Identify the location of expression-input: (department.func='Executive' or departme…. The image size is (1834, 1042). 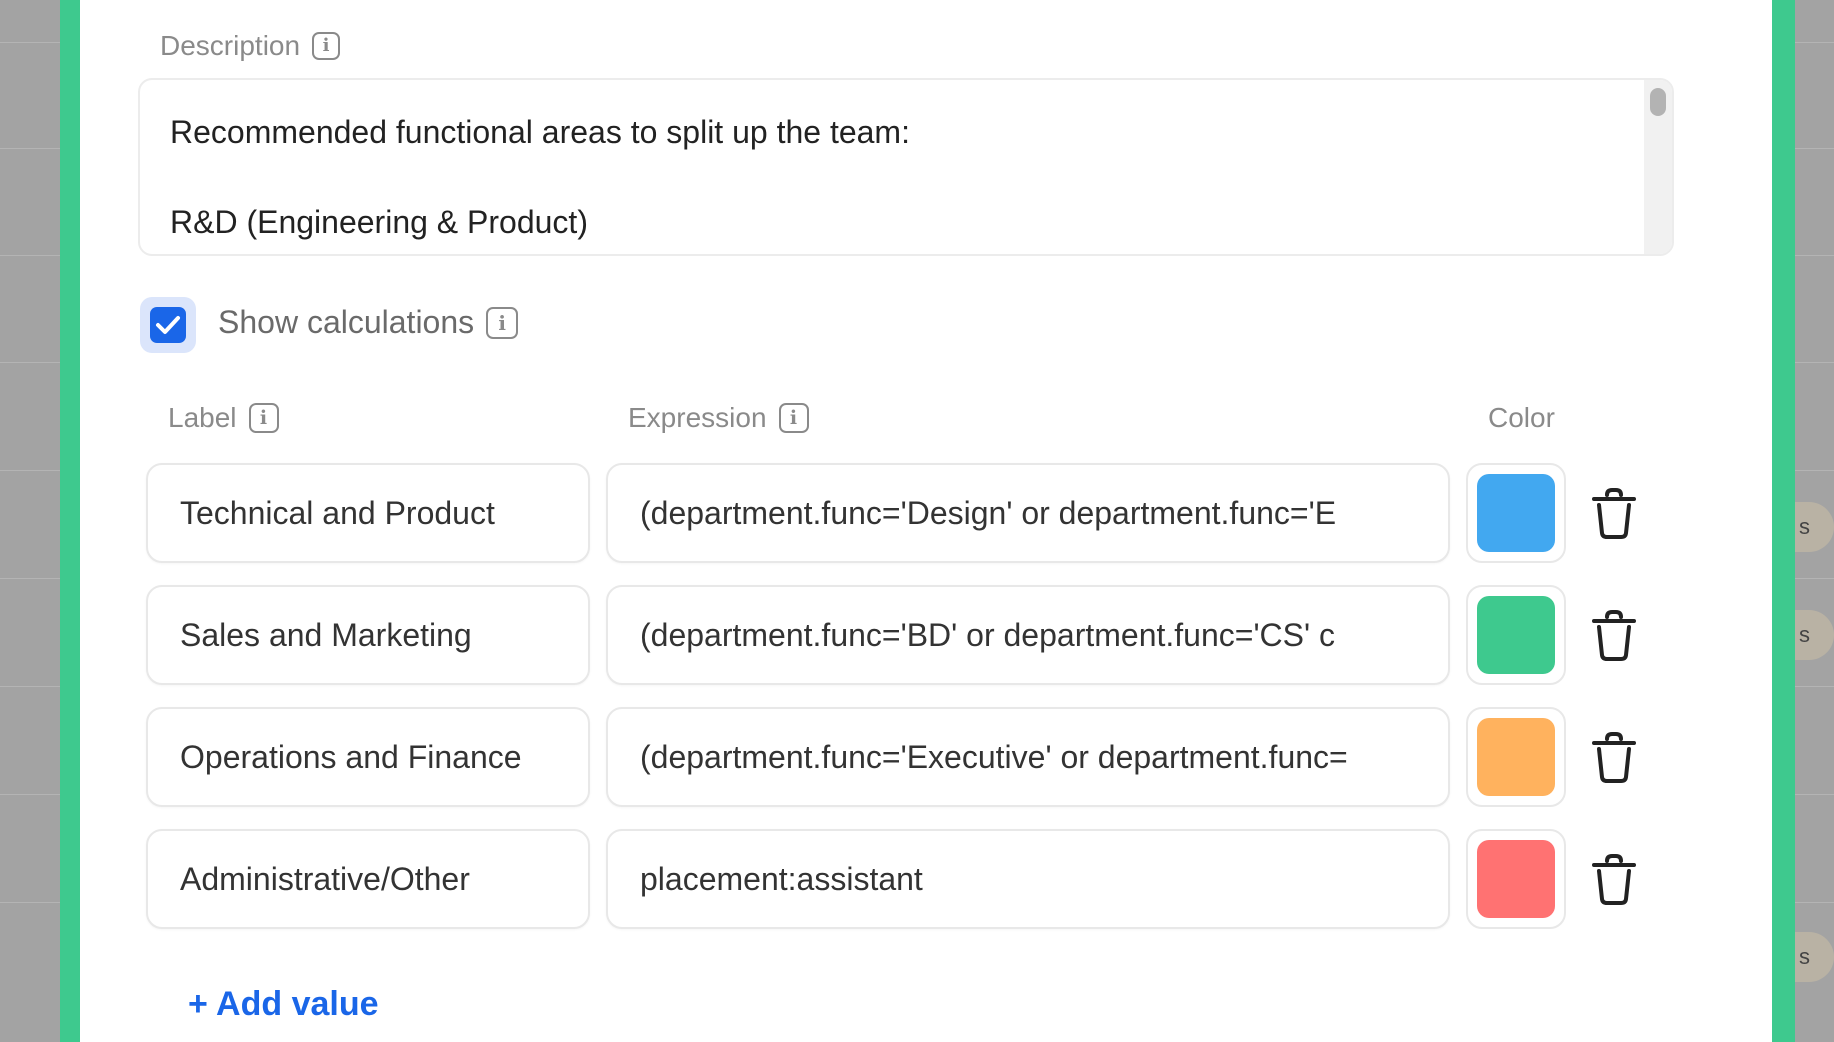
(1028, 757).